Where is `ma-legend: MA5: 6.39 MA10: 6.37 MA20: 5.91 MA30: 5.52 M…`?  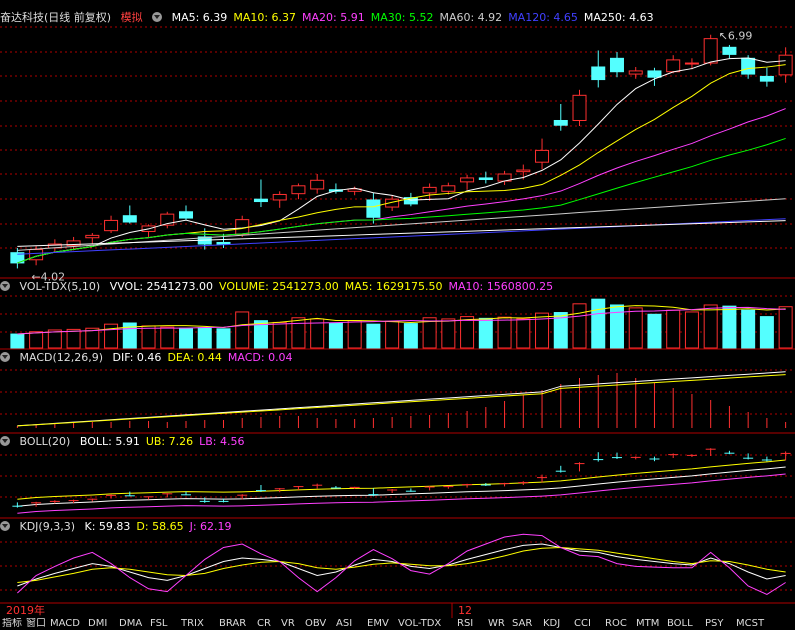
ma-legend: MA5: 6.39 MA10: 6.37 MA20: 5.91 MA30: 5.52 M… is located at coordinates (416, 17).